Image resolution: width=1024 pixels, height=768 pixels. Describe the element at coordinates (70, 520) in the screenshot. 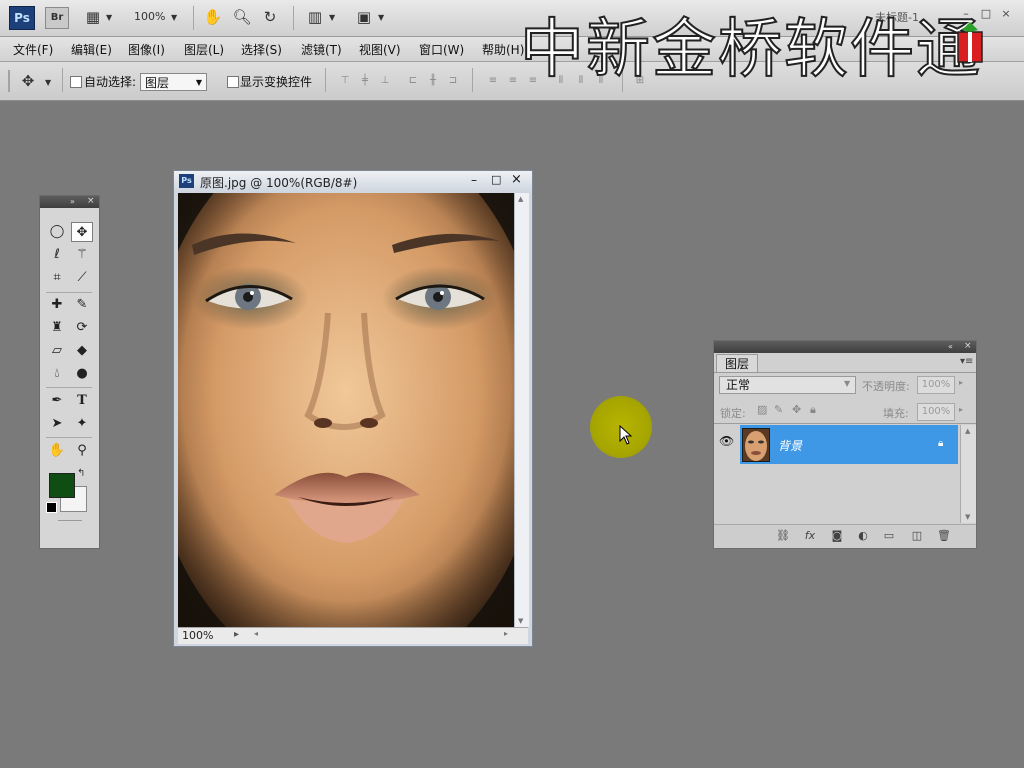

I see `quick-mask-icon` at that location.